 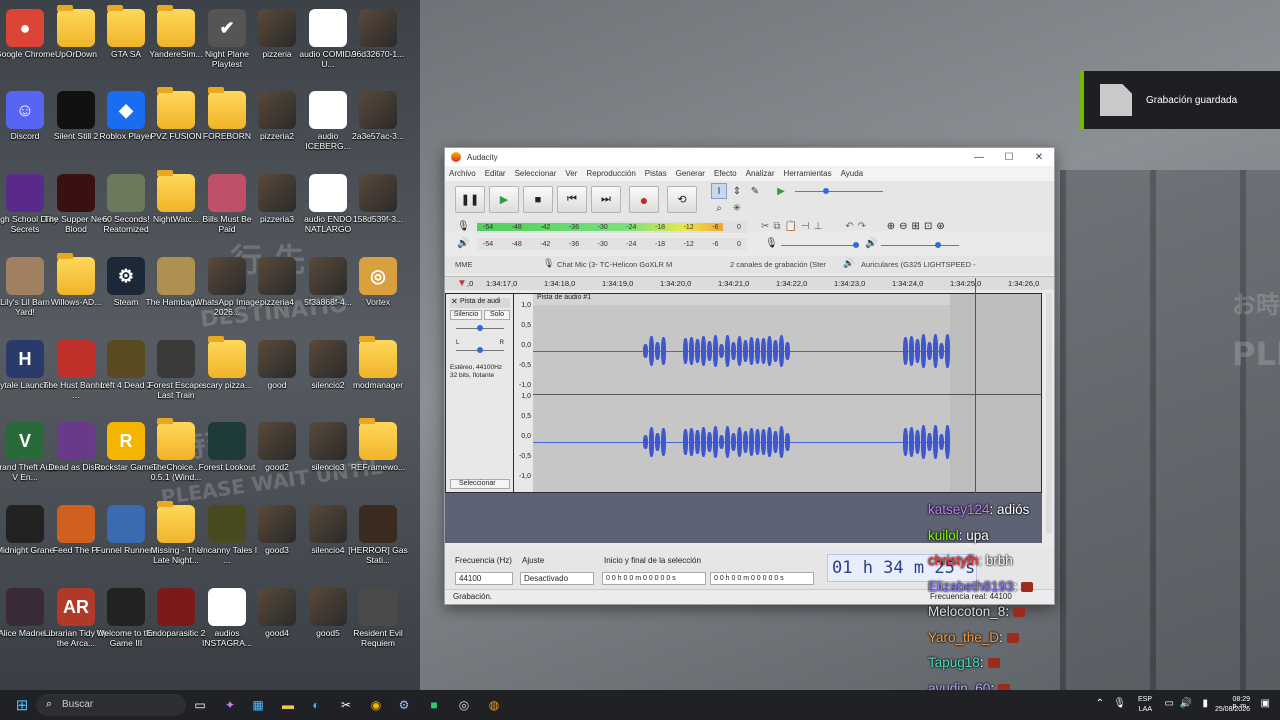 What do you see at coordinates (346, 705) in the screenshot?
I see `snipping-tool-icon: ✂` at bounding box center [346, 705].